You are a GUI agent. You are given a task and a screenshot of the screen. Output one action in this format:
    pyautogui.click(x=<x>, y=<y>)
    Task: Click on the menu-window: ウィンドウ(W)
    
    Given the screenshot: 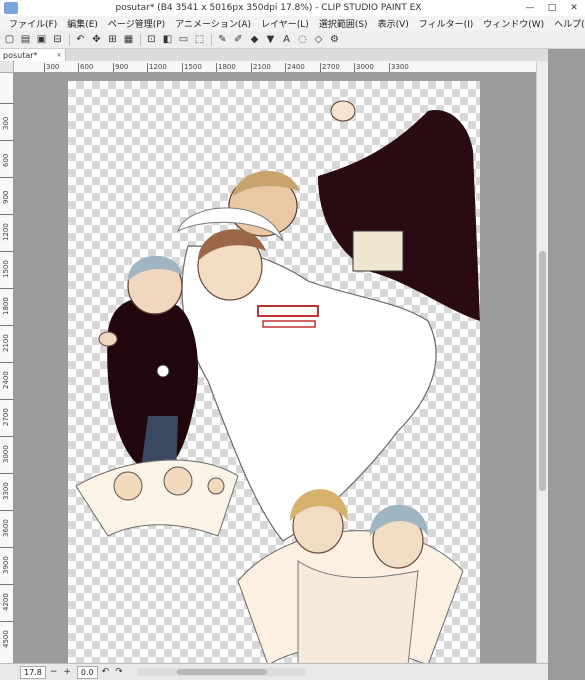 What is the action you would take?
    pyautogui.click(x=513, y=23)
    